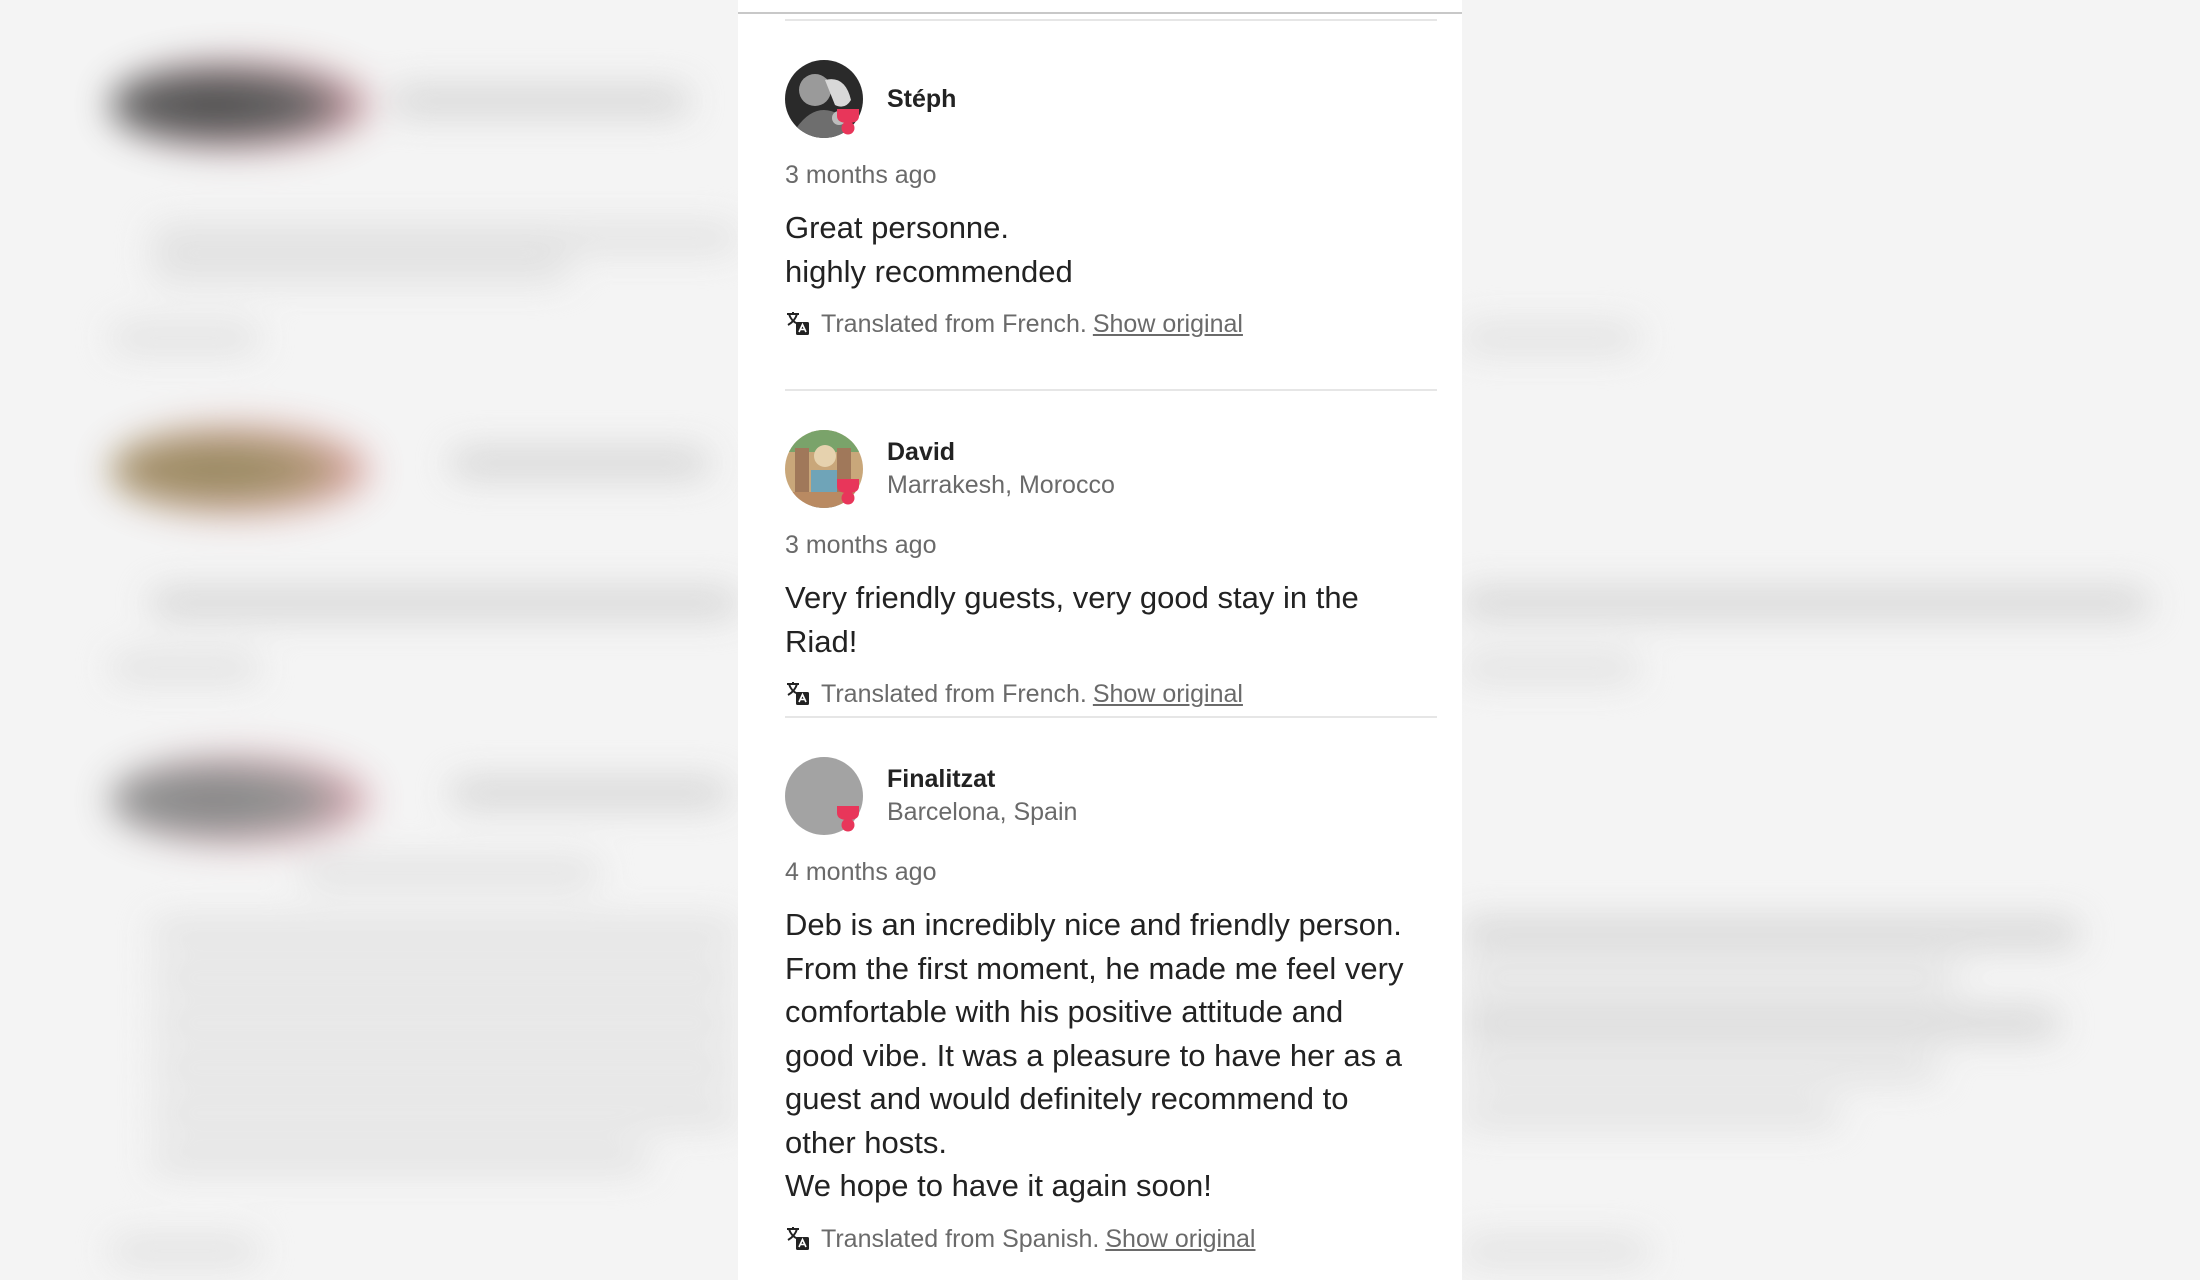  Describe the element at coordinates (1111, 99) in the screenshot. I see `reviewer-header: Stéph` at that location.